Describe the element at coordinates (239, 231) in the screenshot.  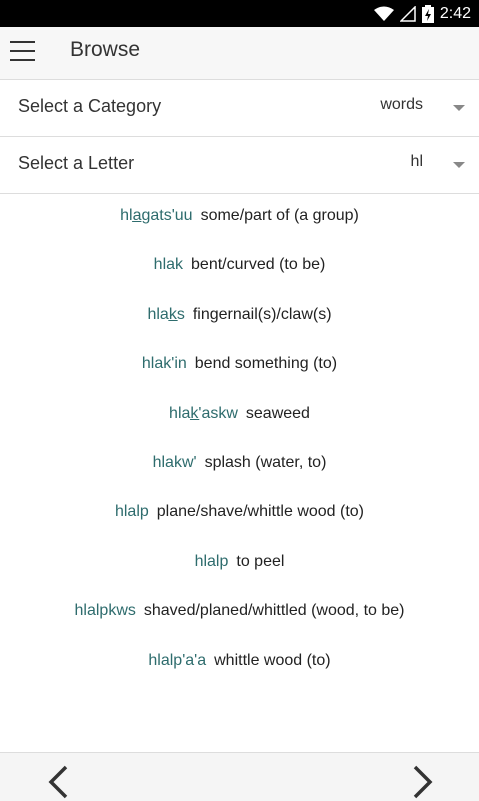
I see `list-item: hla̲gats'uu some/part of (a group)` at that location.